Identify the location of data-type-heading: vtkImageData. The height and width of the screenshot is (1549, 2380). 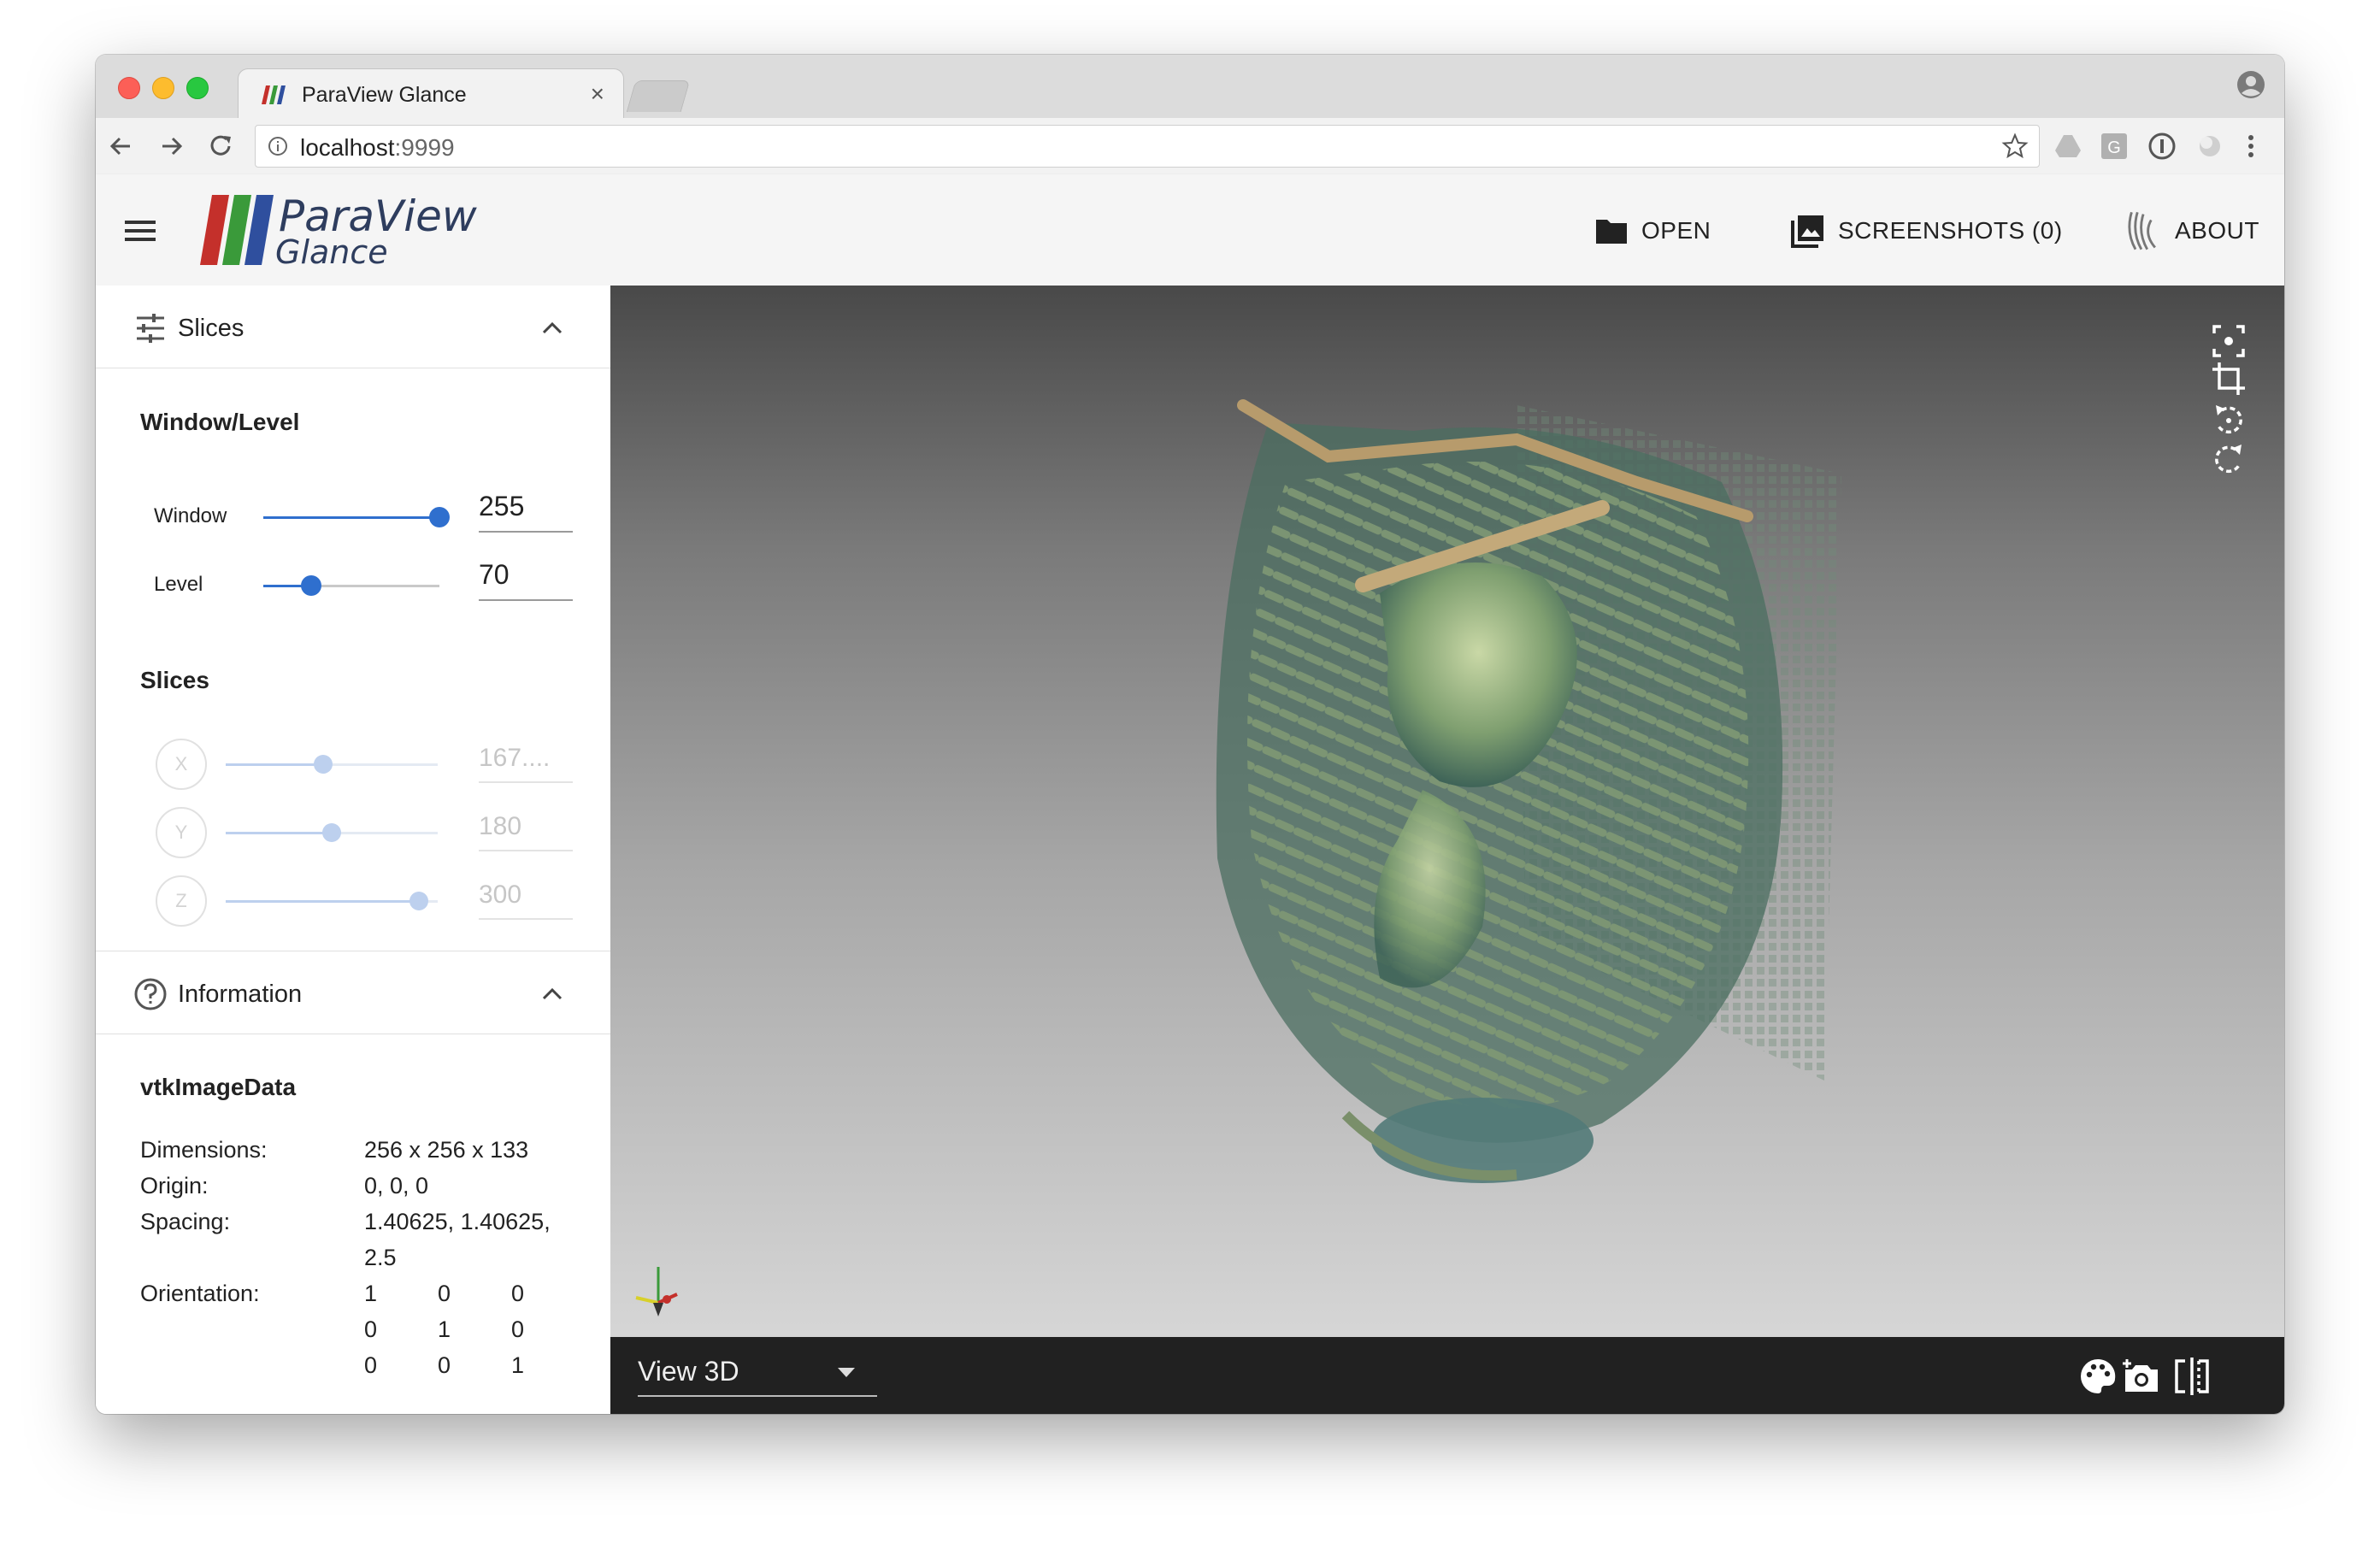
(219, 1087).